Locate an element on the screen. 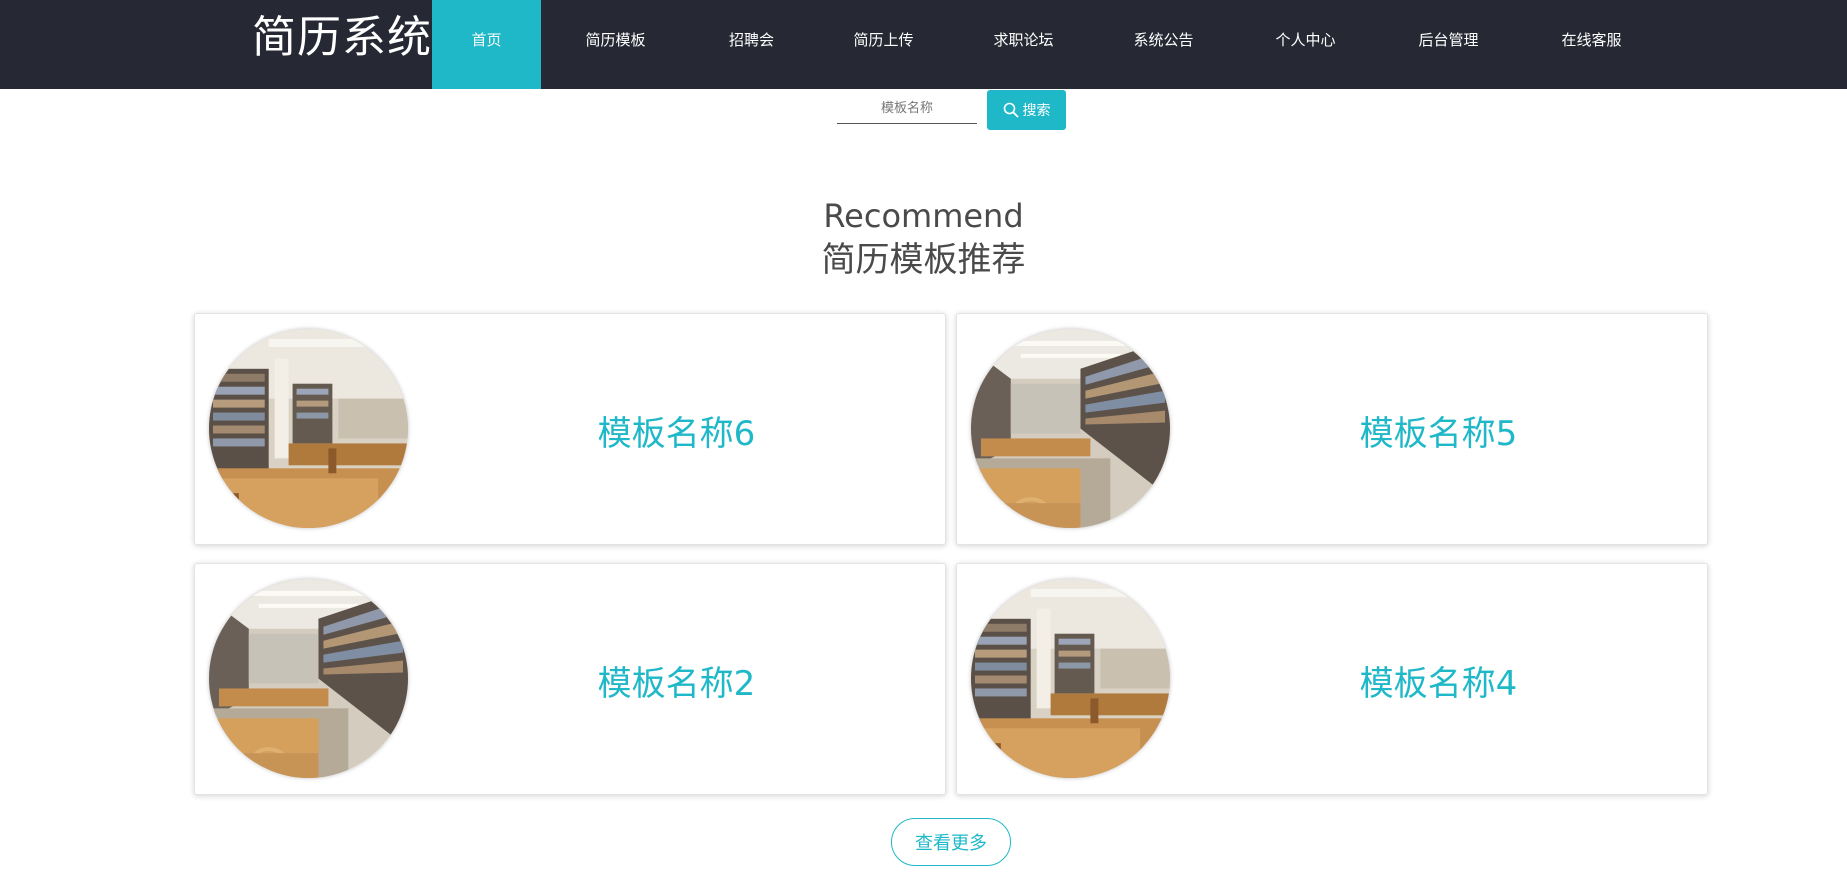  template-name: 模板名称2 is located at coordinates (676, 680).